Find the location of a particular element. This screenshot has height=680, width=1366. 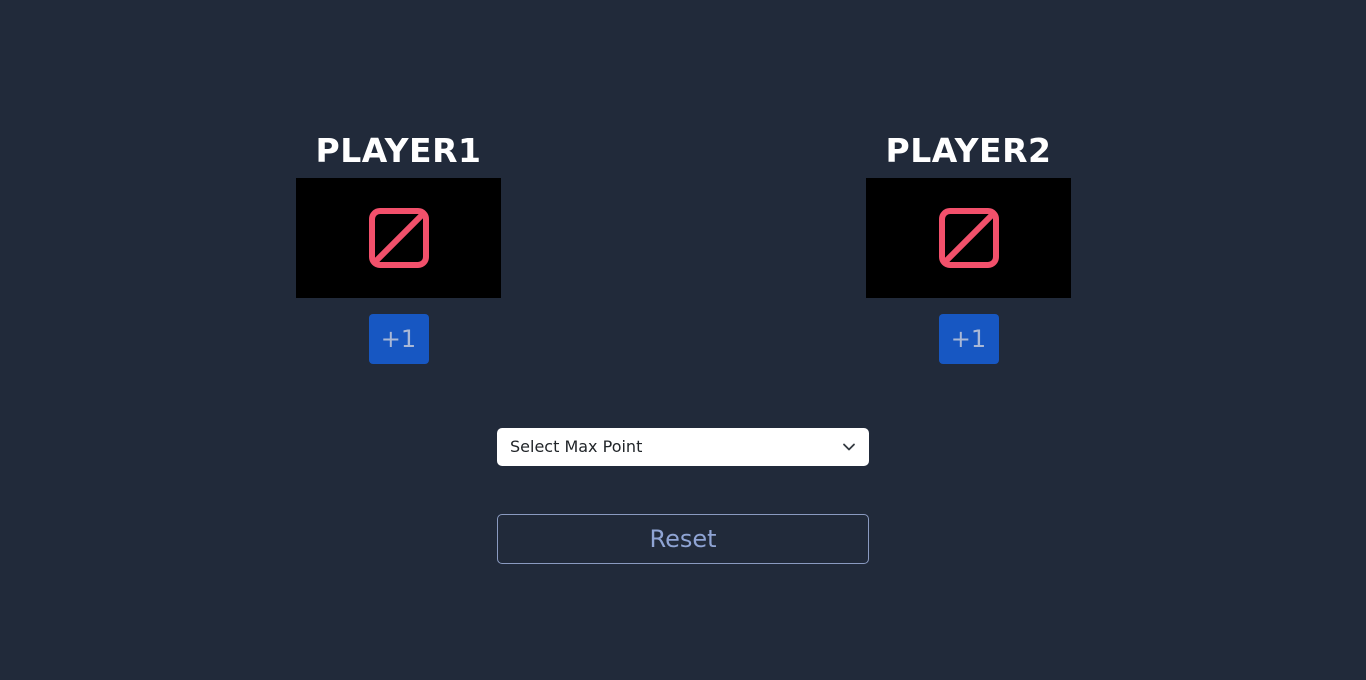

player1-panel: PLAYER1 +1 is located at coordinates (398, 246).